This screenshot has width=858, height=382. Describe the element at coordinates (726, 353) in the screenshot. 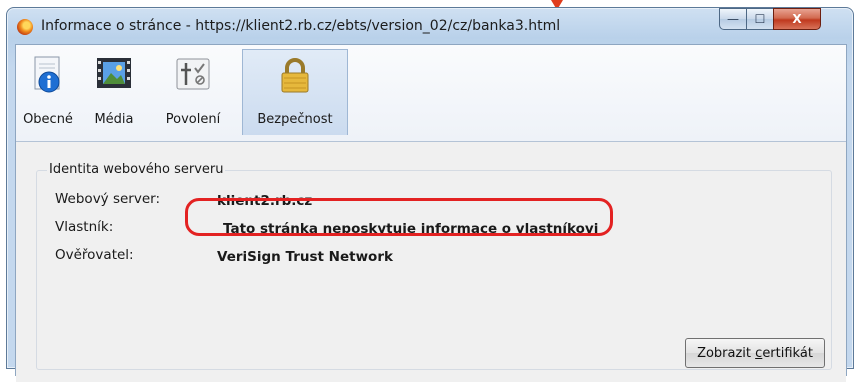

I see `view-certificate-text: Zobrazit` at that location.